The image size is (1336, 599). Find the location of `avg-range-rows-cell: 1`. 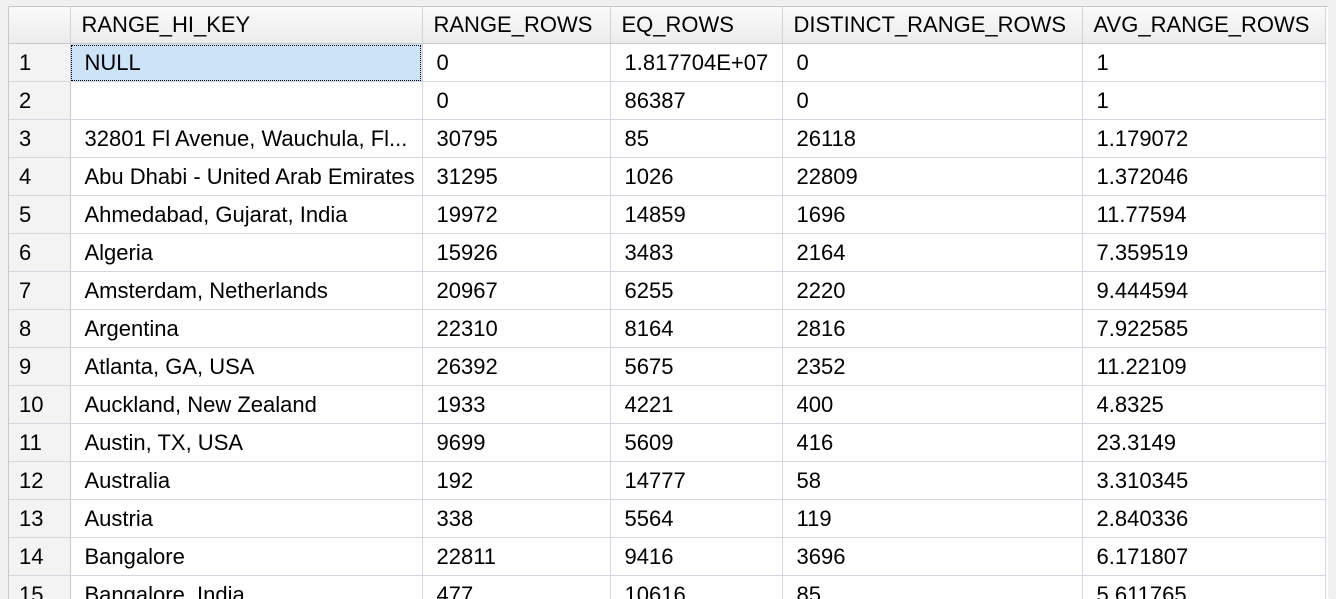

avg-range-rows-cell: 1 is located at coordinates (1203, 101).